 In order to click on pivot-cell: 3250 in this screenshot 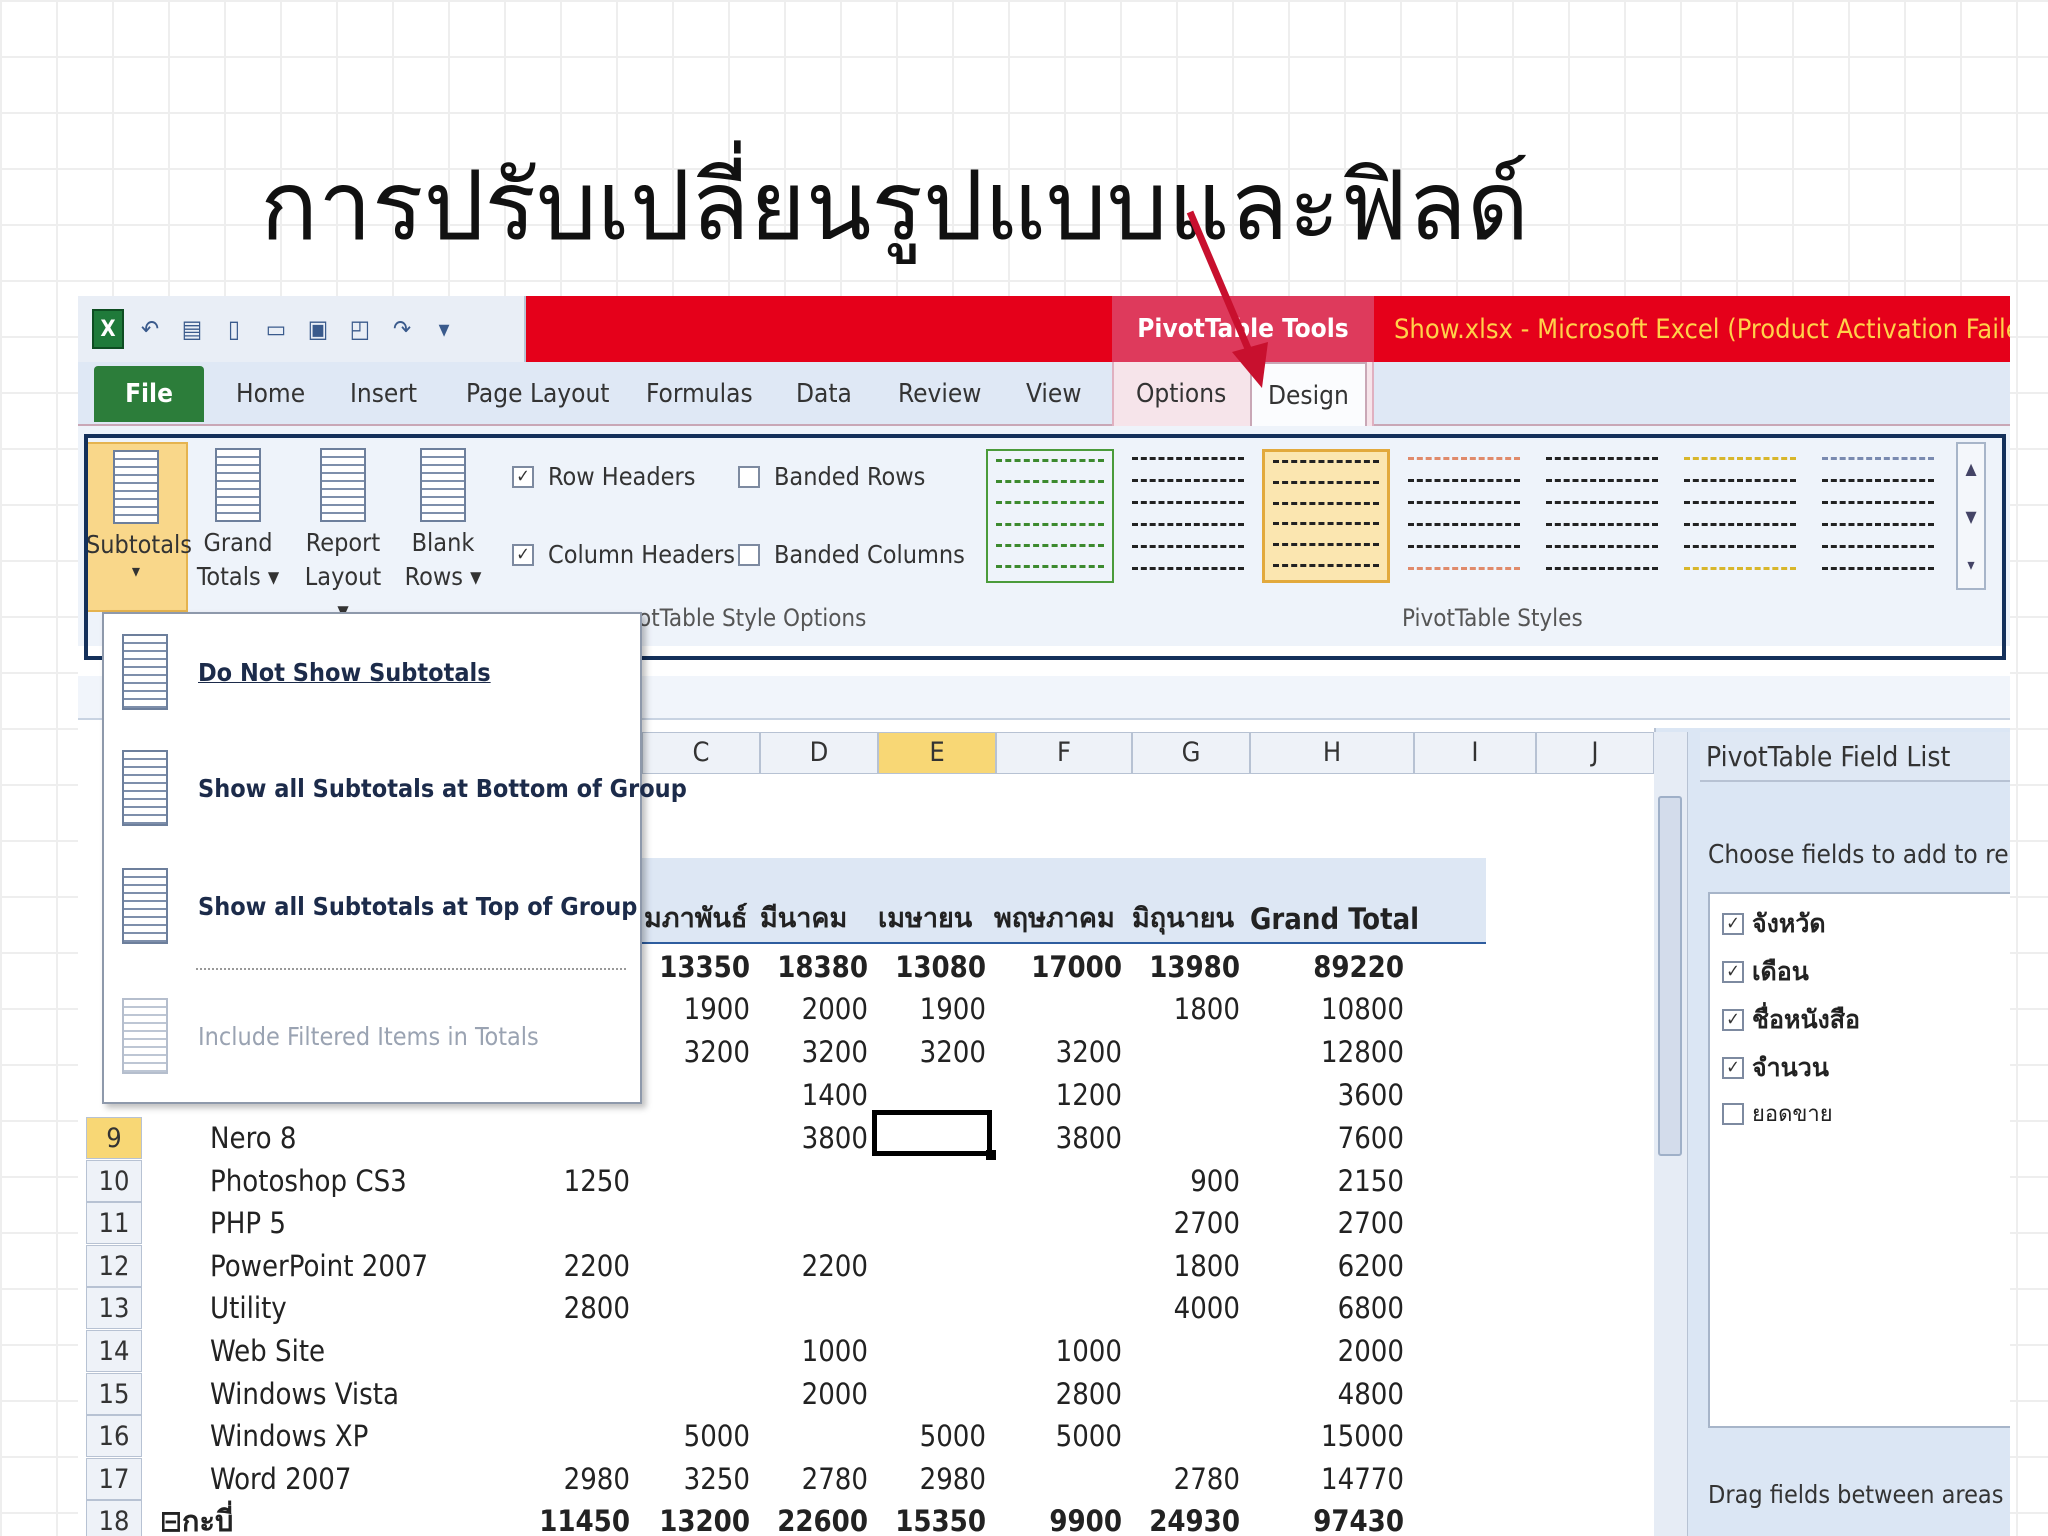, I will do `click(696, 1479)`.